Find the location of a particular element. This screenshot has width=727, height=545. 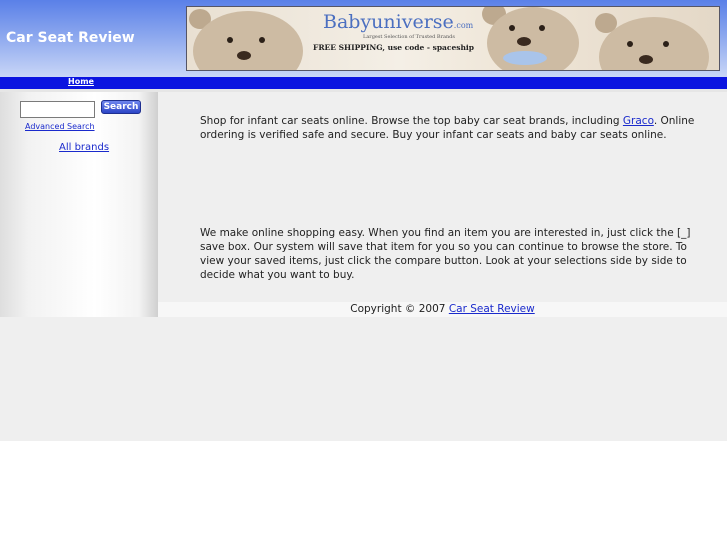

search-input is located at coordinates (57, 109).